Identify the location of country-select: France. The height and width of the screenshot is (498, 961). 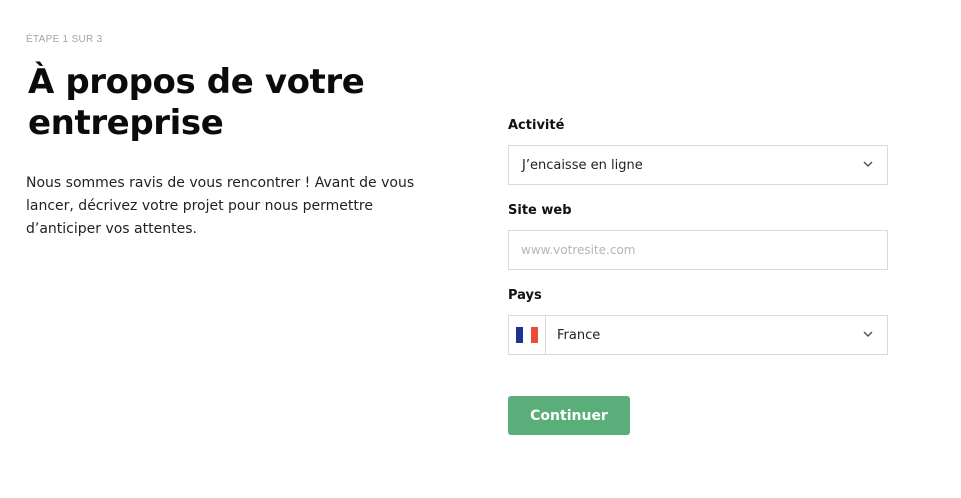
(698, 335).